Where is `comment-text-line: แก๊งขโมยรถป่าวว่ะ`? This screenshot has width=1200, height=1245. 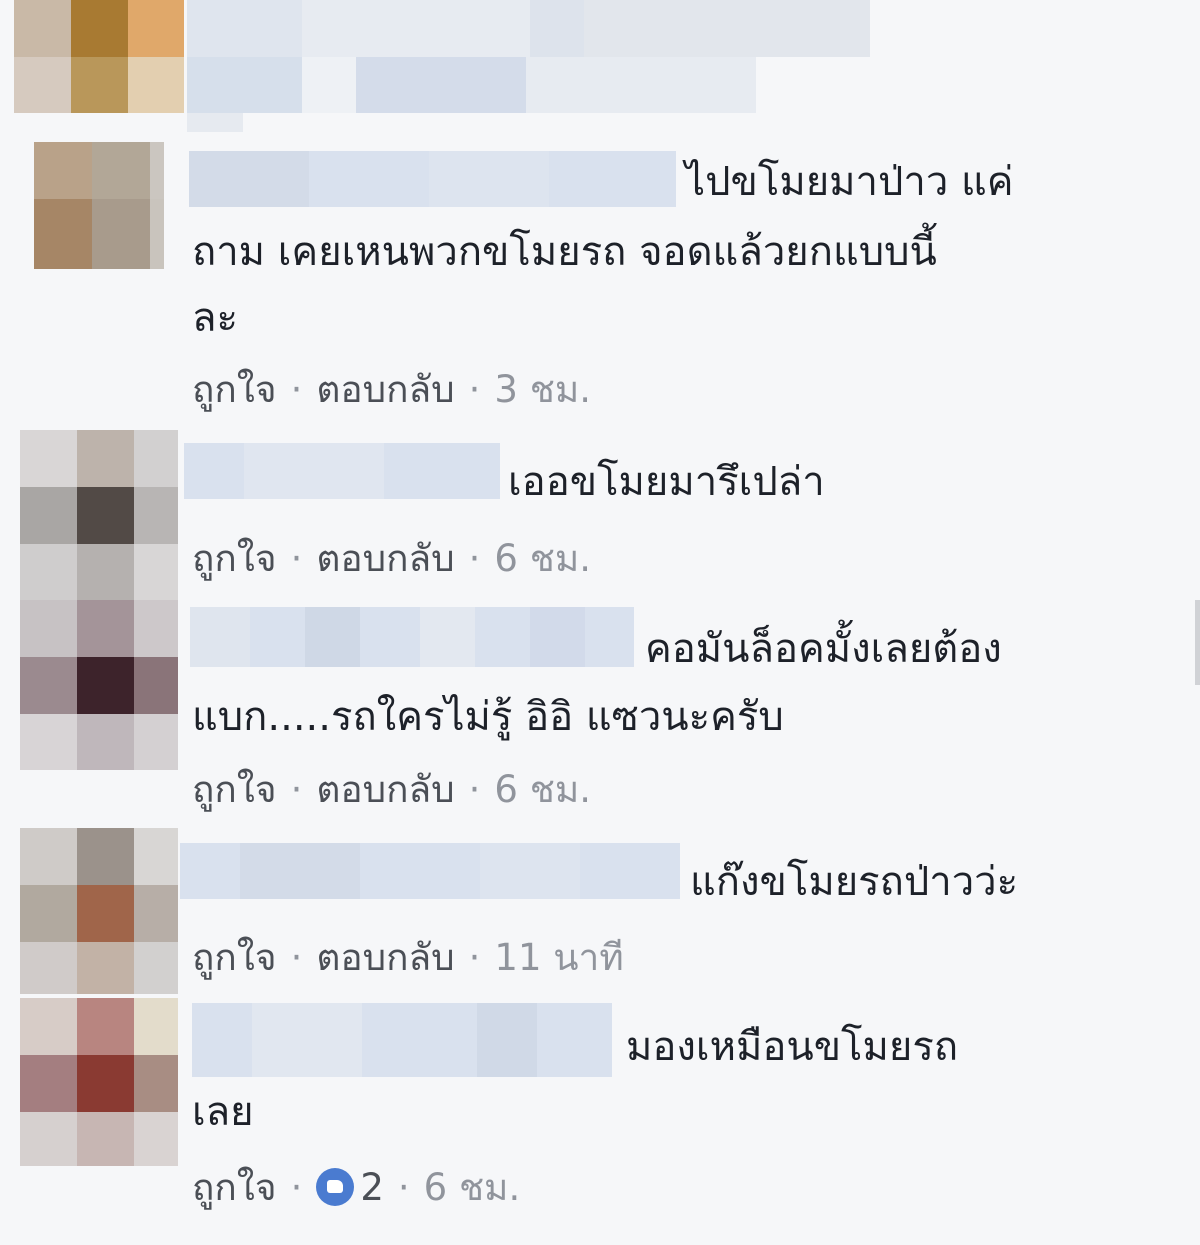
comment-text-line: แก๊งขโมยรถป่าวว่ะ is located at coordinates (854, 882).